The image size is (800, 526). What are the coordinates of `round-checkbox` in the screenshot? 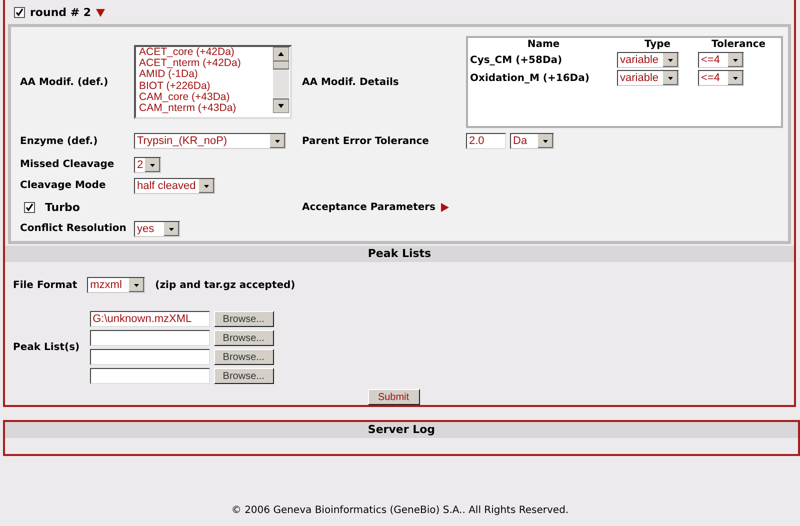 It's located at (19, 12).